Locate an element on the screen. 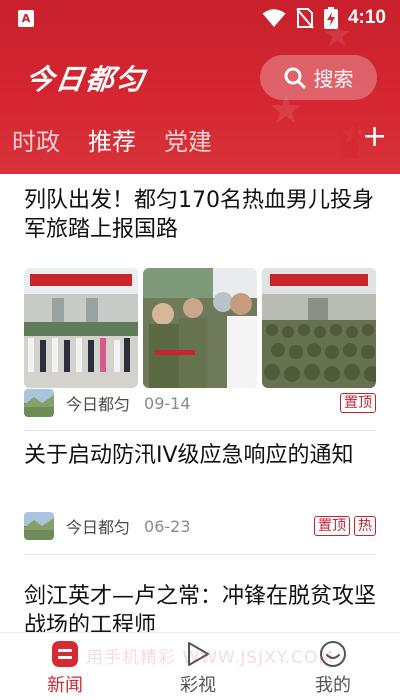 Image resolution: width=400 pixels, height=700 pixels. news-title: 列队出发！都匀170名热血男儿投身军旅踏上报国路 is located at coordinates (200, 215).